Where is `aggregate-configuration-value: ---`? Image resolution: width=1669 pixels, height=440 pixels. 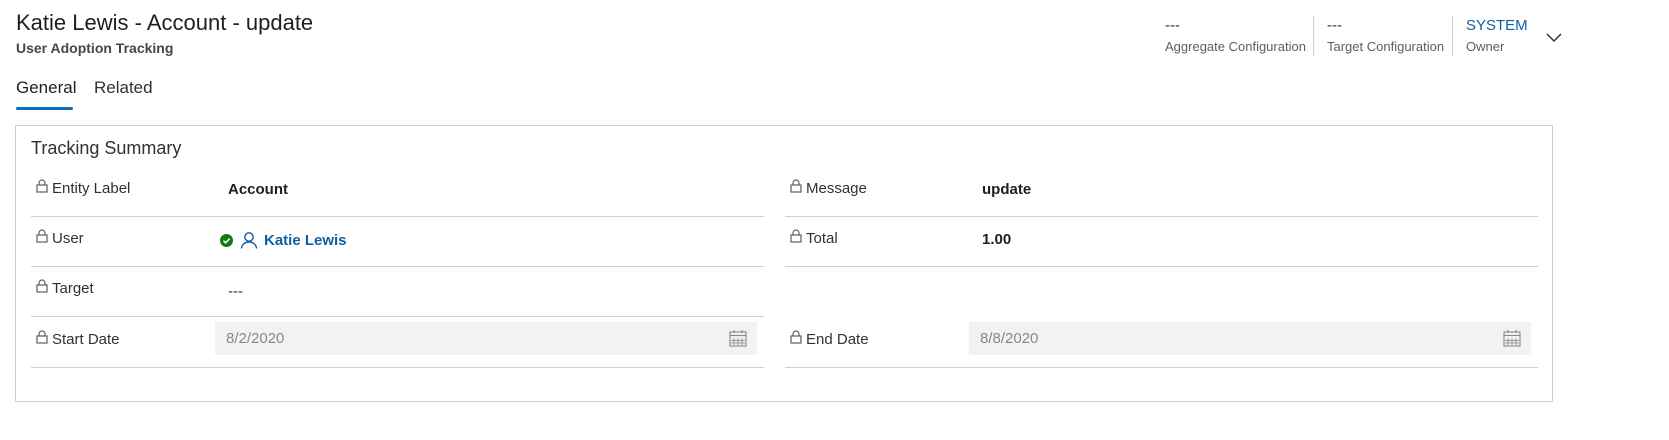
aggregate-configuration-value: --- is located at coordinates (1172, 25).